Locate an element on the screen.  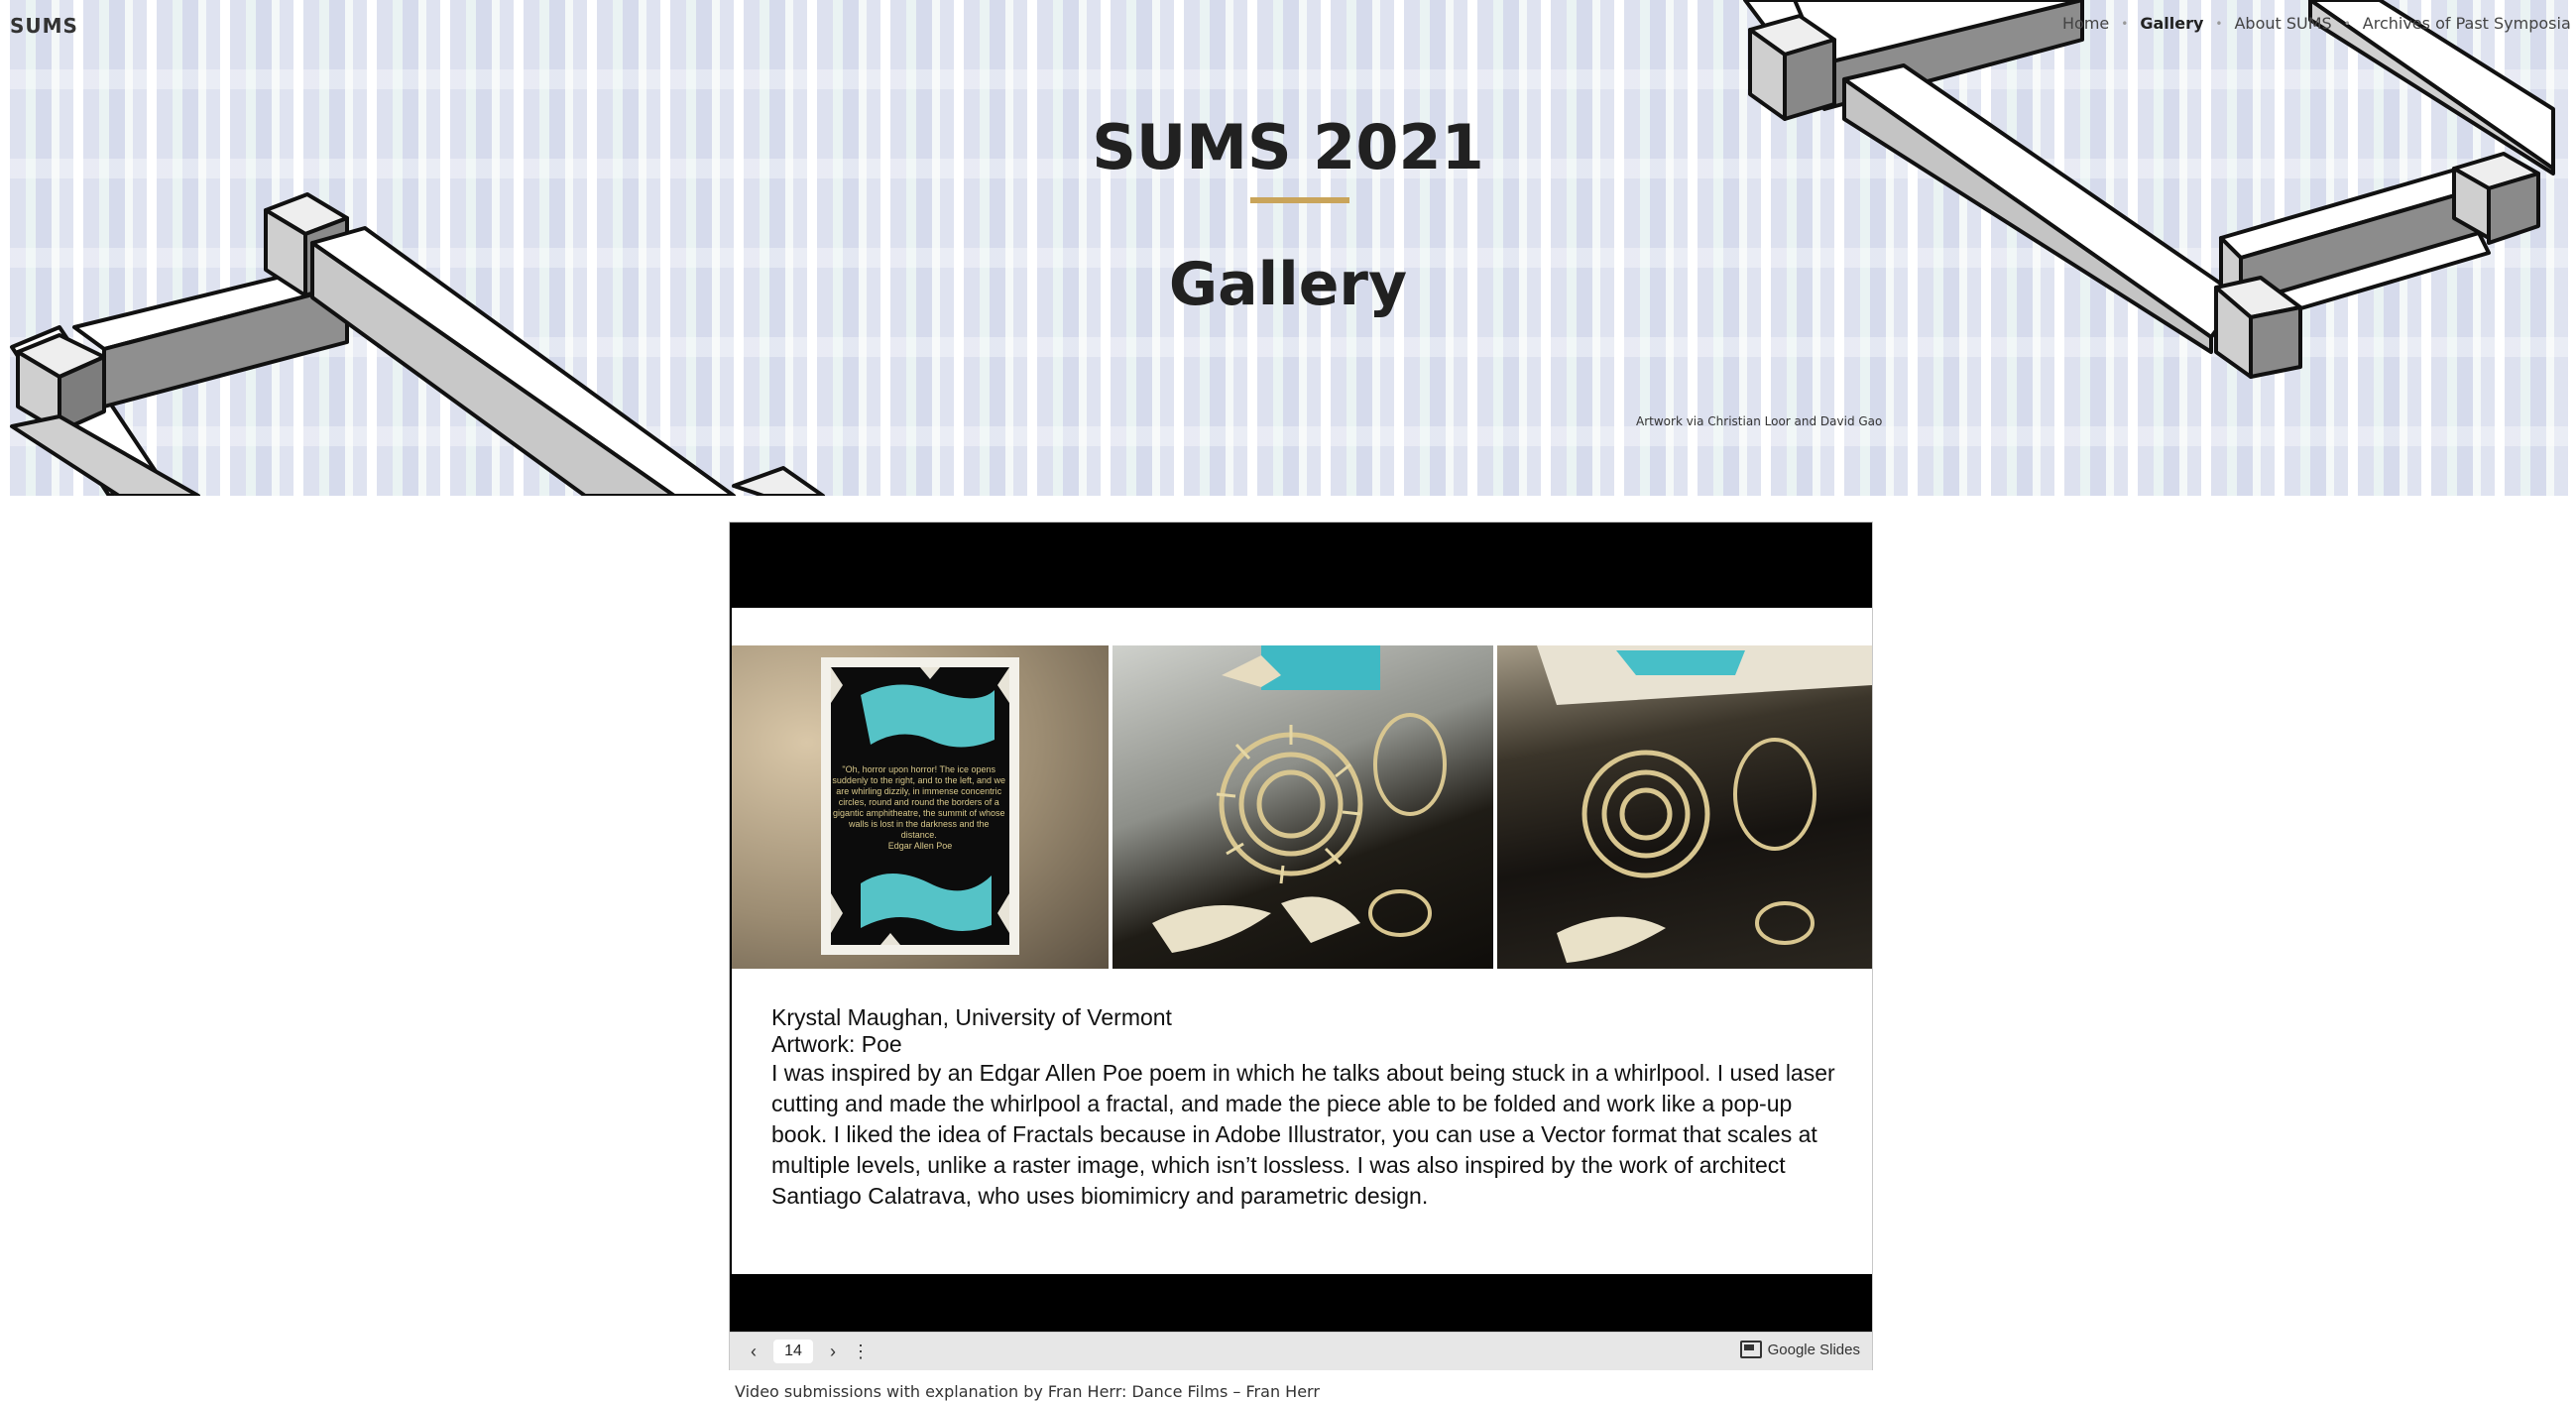
slides-icon is located at coordinates (1750, 1349).